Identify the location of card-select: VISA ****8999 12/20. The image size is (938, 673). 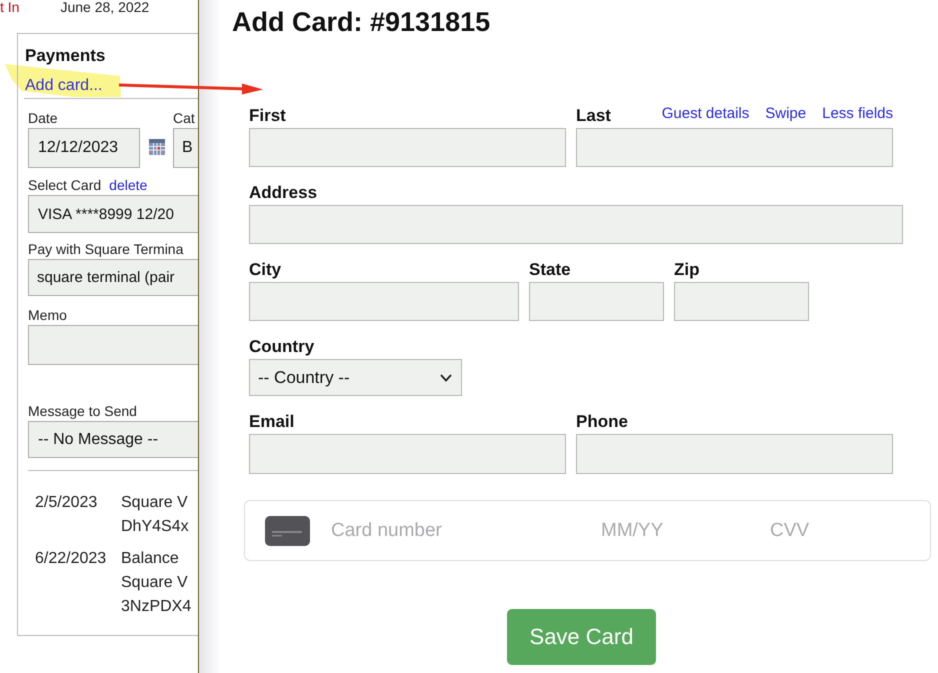
(113, 214).